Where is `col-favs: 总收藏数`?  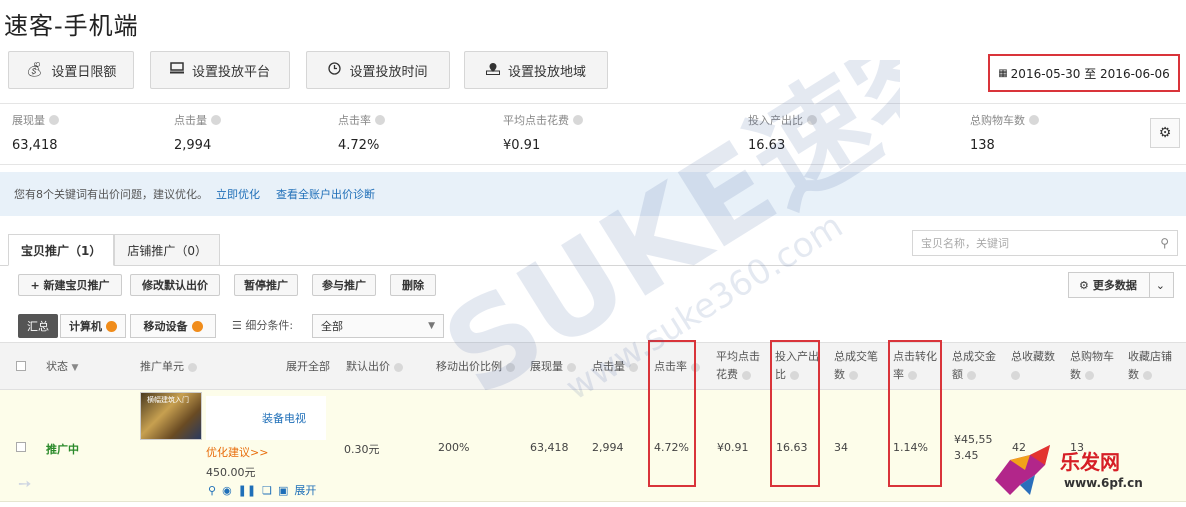
col-favs: 总收藏数 is located at coordinates (1033, 366).